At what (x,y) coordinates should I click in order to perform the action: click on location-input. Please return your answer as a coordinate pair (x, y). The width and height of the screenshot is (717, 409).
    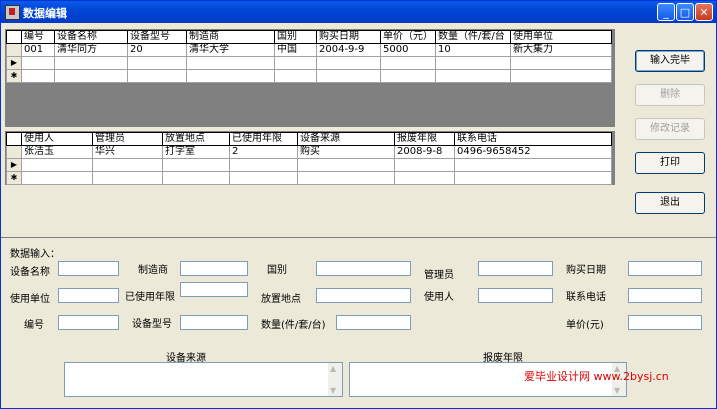
    Looking at the image, I should click on (363, 295).